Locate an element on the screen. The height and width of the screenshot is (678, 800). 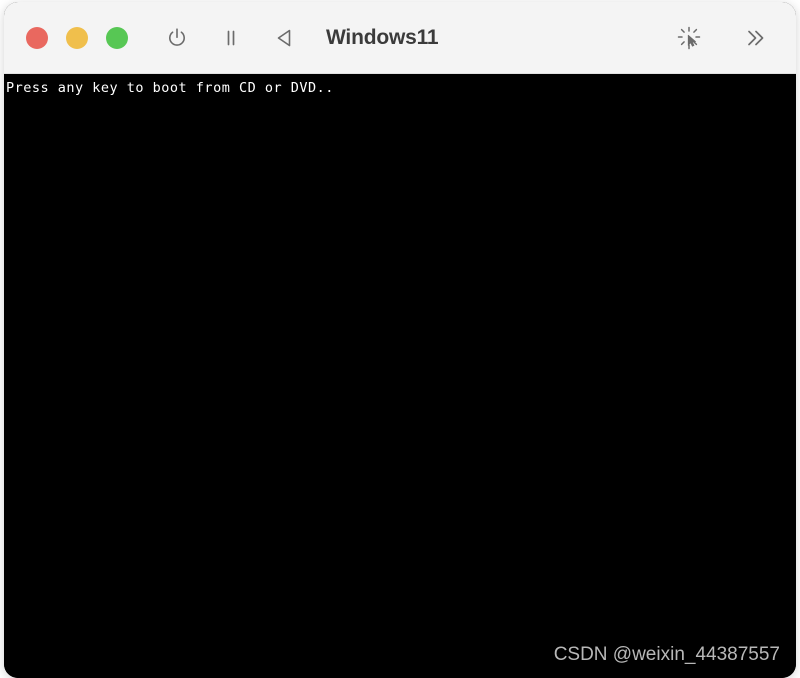
minimize-button is located at coordinates (77, 37).